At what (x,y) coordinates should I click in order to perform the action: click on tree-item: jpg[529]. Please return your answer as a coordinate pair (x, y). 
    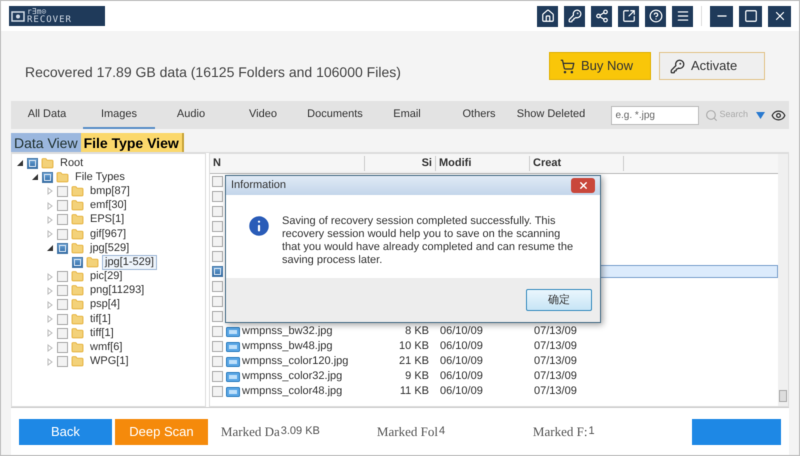
    Looking at the image, I should click on (109, 248).